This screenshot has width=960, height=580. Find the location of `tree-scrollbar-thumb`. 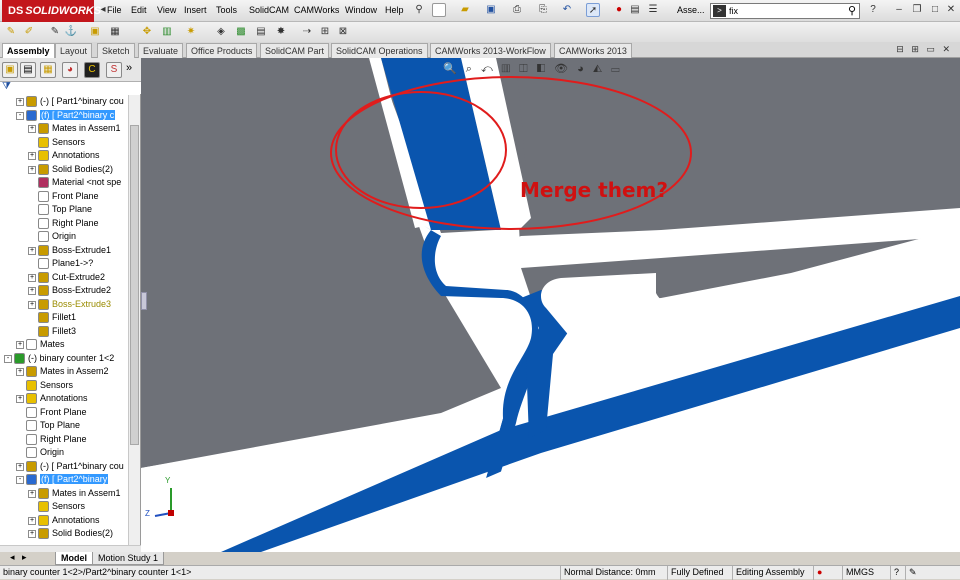

tree-scrollbar-thumb is located at coordinates (134, 285).